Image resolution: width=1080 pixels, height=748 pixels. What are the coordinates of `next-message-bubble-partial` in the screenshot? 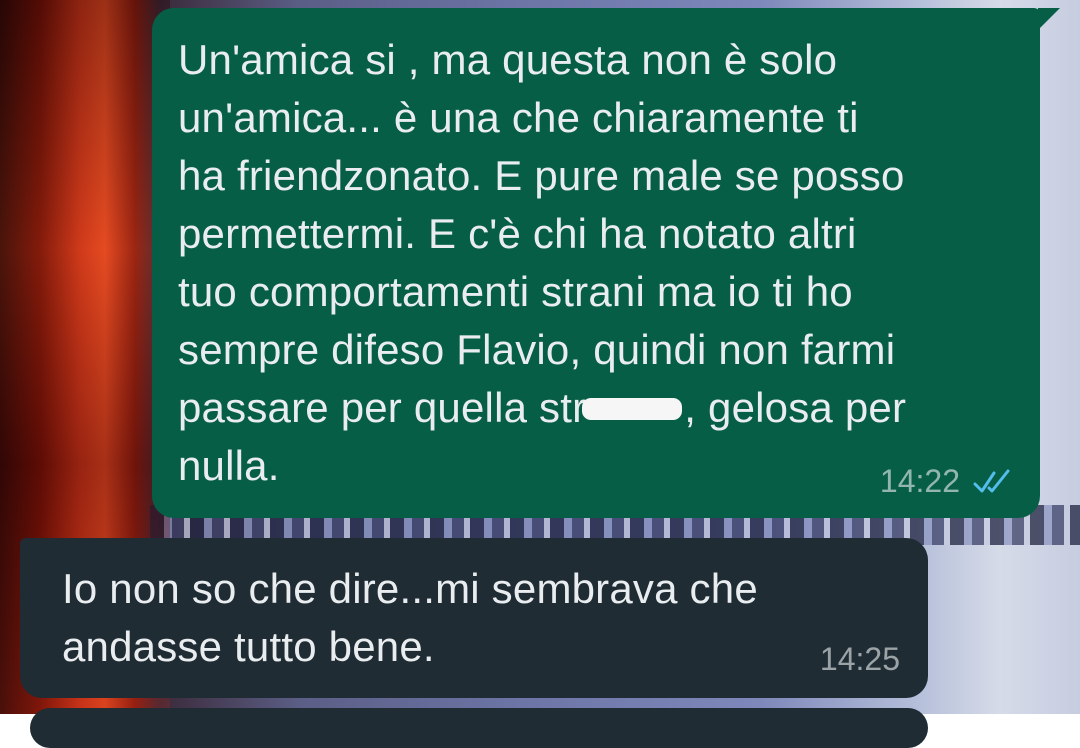 It's located at (479, 728).